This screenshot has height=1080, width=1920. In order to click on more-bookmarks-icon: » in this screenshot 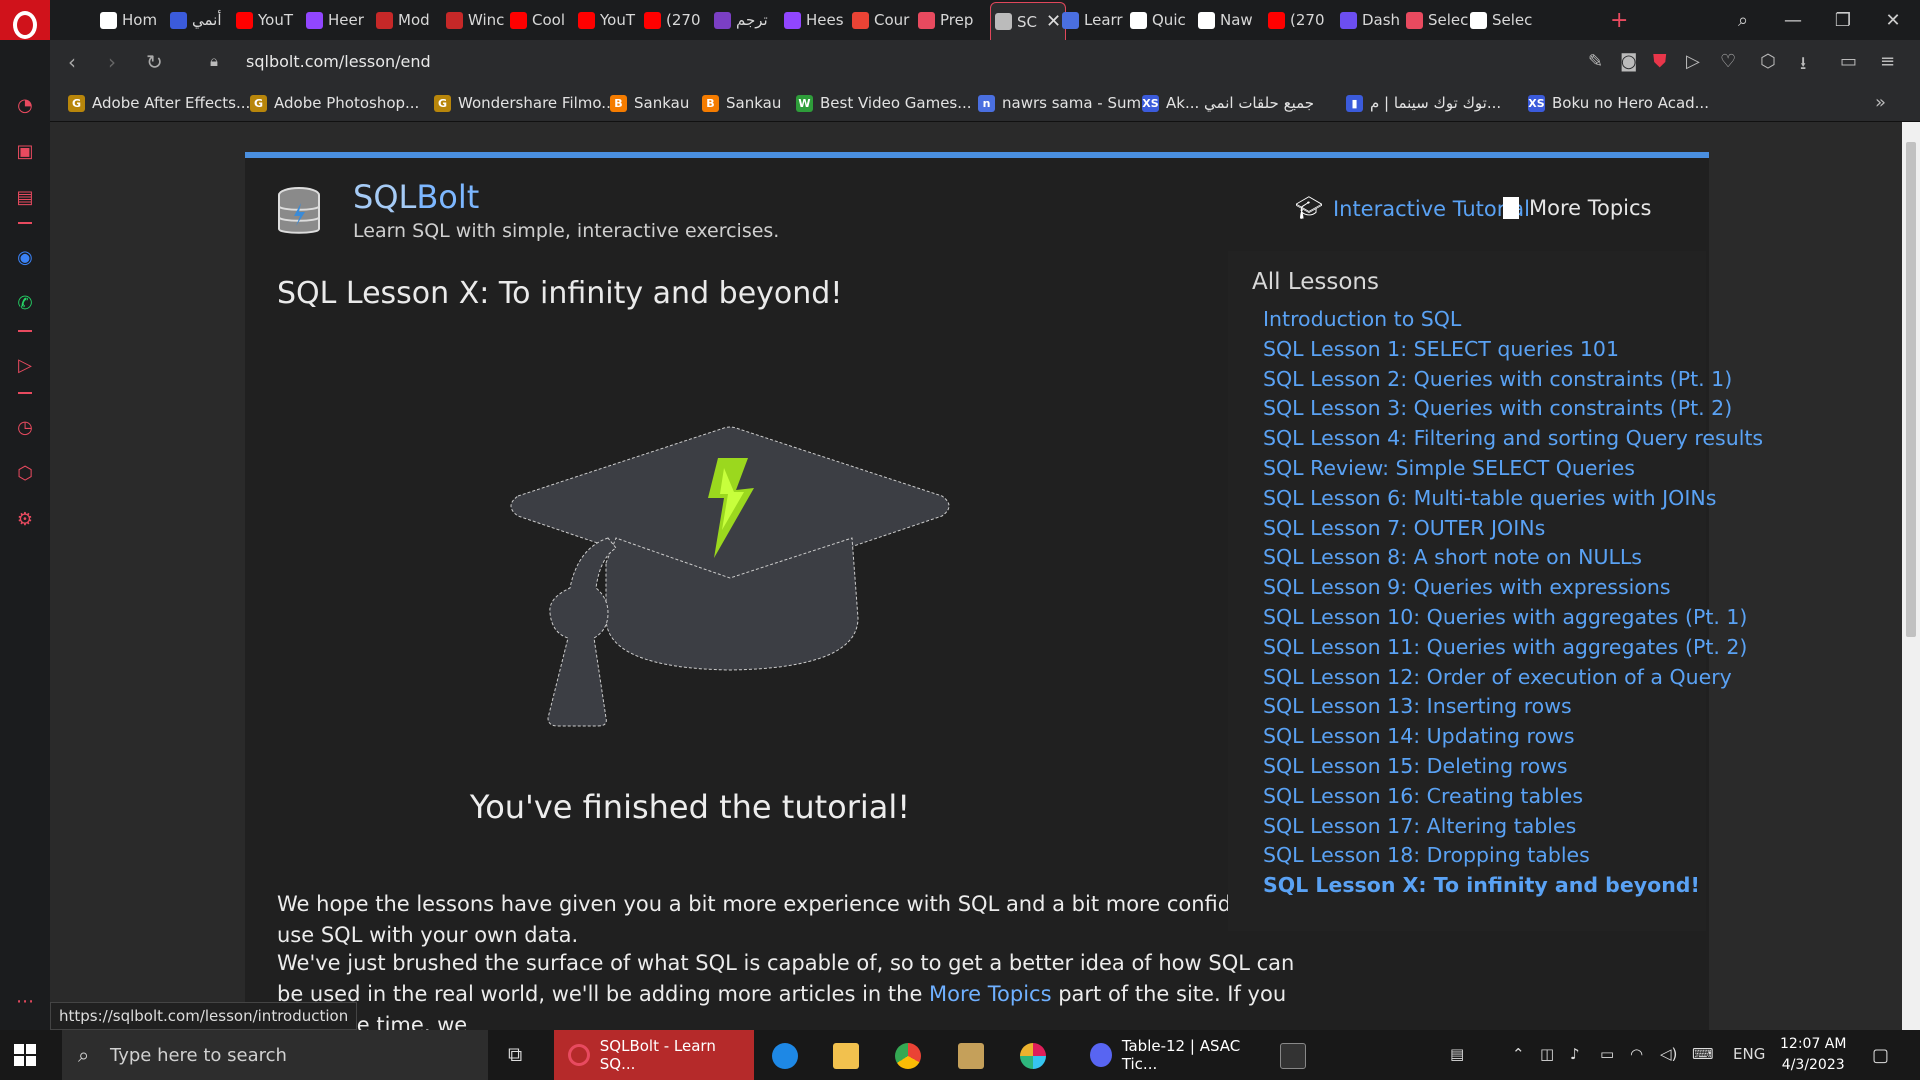, I will do `click(1880, 102)`.